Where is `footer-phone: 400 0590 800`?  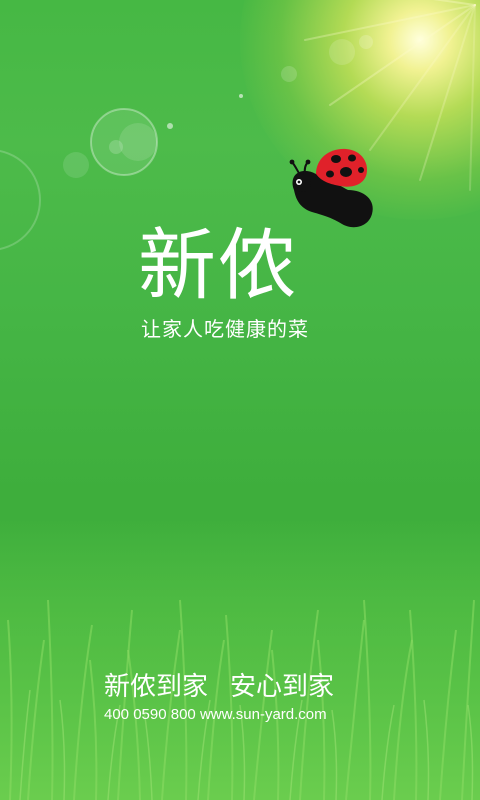
footer-phone: 400 0590 800 is located at coordinates (150, 714).